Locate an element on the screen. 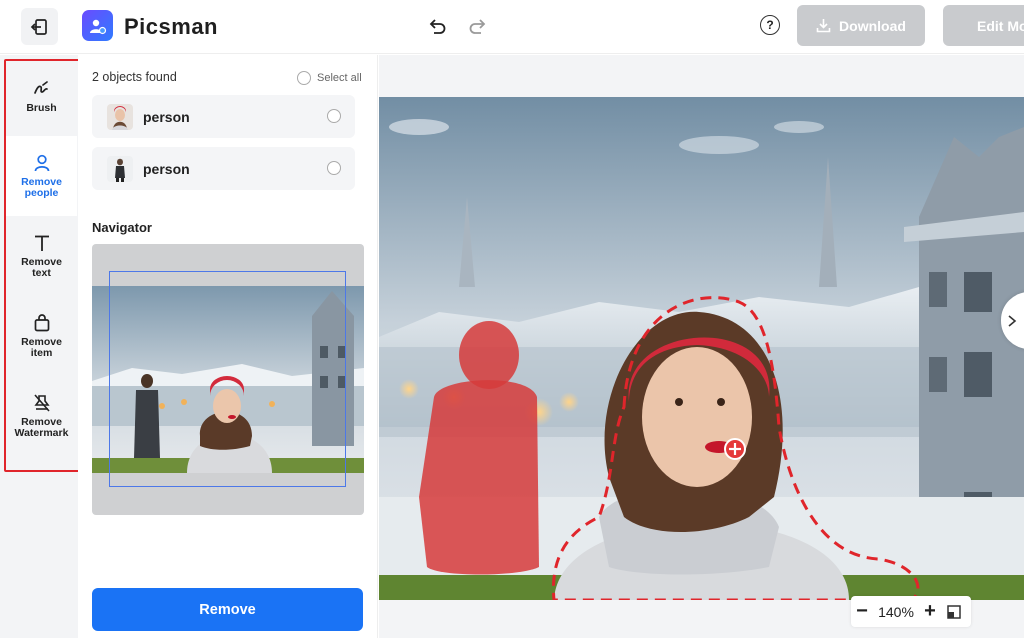 The height and width of the screenshot is (638, 1024). download-icon is located at coordinates (823, 26).